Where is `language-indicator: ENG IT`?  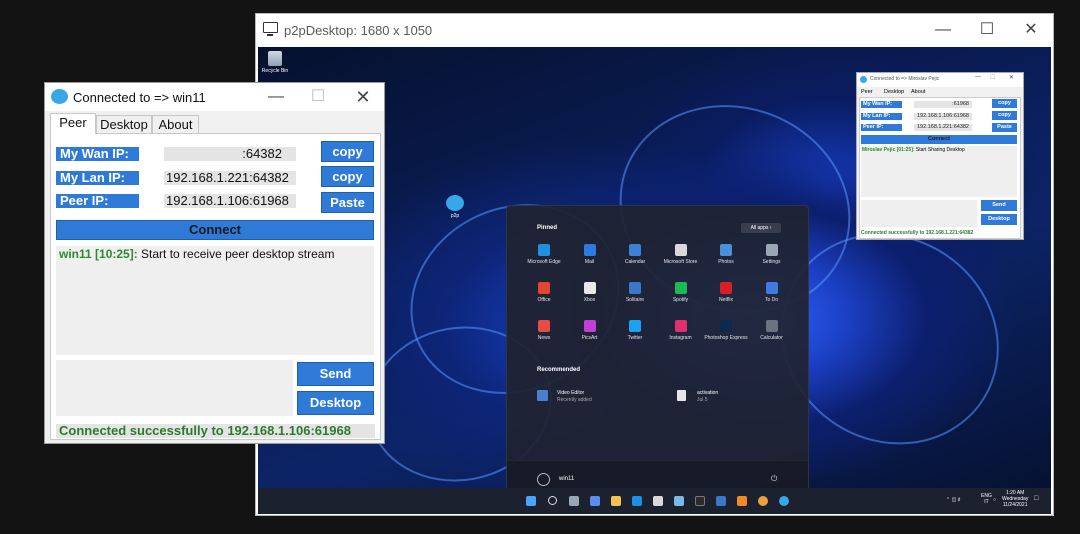
language-indicator: ENG IT is located at coordinates (986, 499).